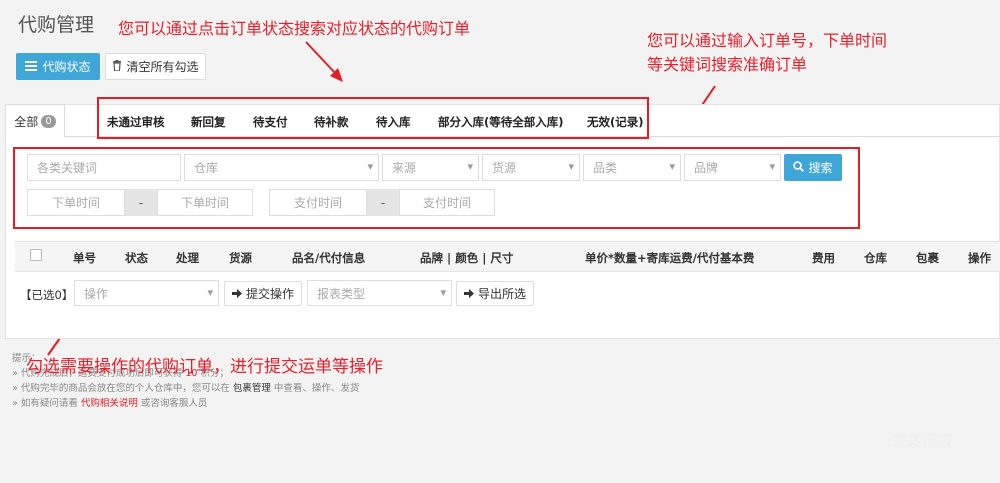 This screenshot has width=1000, height=483. I want to click on search-button: 搜索, so click(813, 167).